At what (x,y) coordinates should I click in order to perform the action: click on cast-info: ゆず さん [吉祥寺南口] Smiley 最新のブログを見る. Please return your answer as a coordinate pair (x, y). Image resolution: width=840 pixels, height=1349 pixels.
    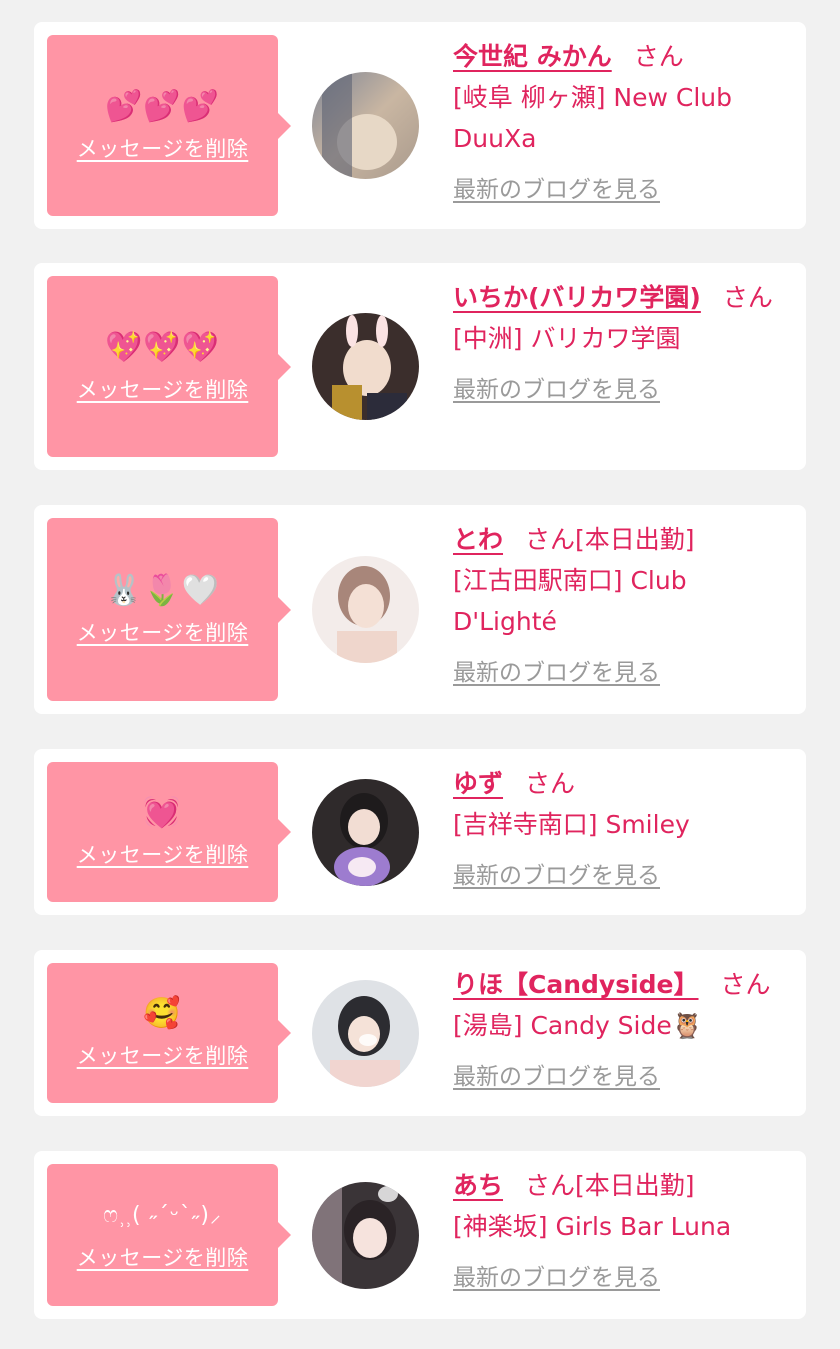
    Looking at the image, I should click on (623, 827).